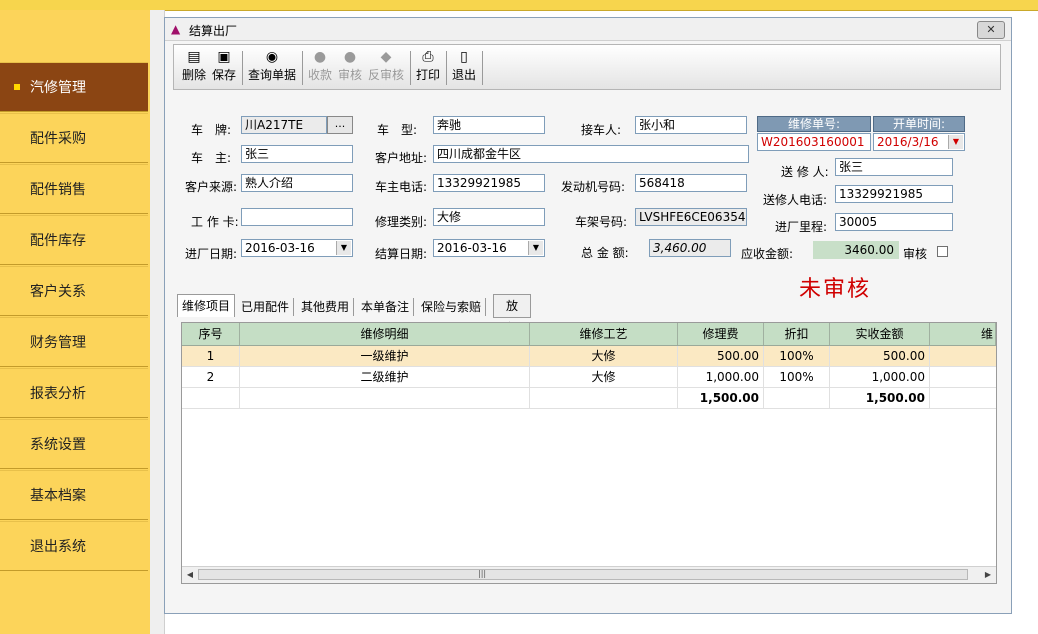 This screenshot has height=634, width=1038. I want to click on tab-used-parts: 已用配件, so click(266, 307).